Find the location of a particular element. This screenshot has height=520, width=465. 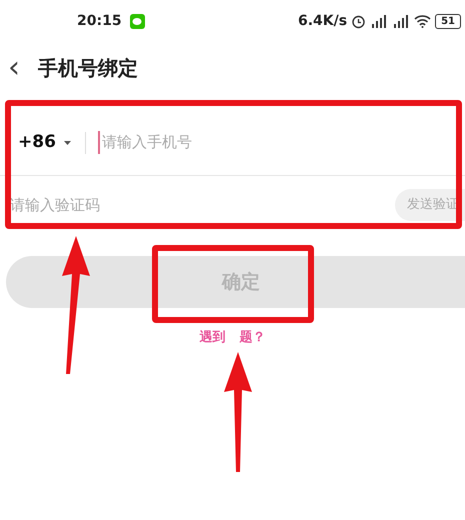

network-speed: 6.4K/s is located at coordinates (323, 21).